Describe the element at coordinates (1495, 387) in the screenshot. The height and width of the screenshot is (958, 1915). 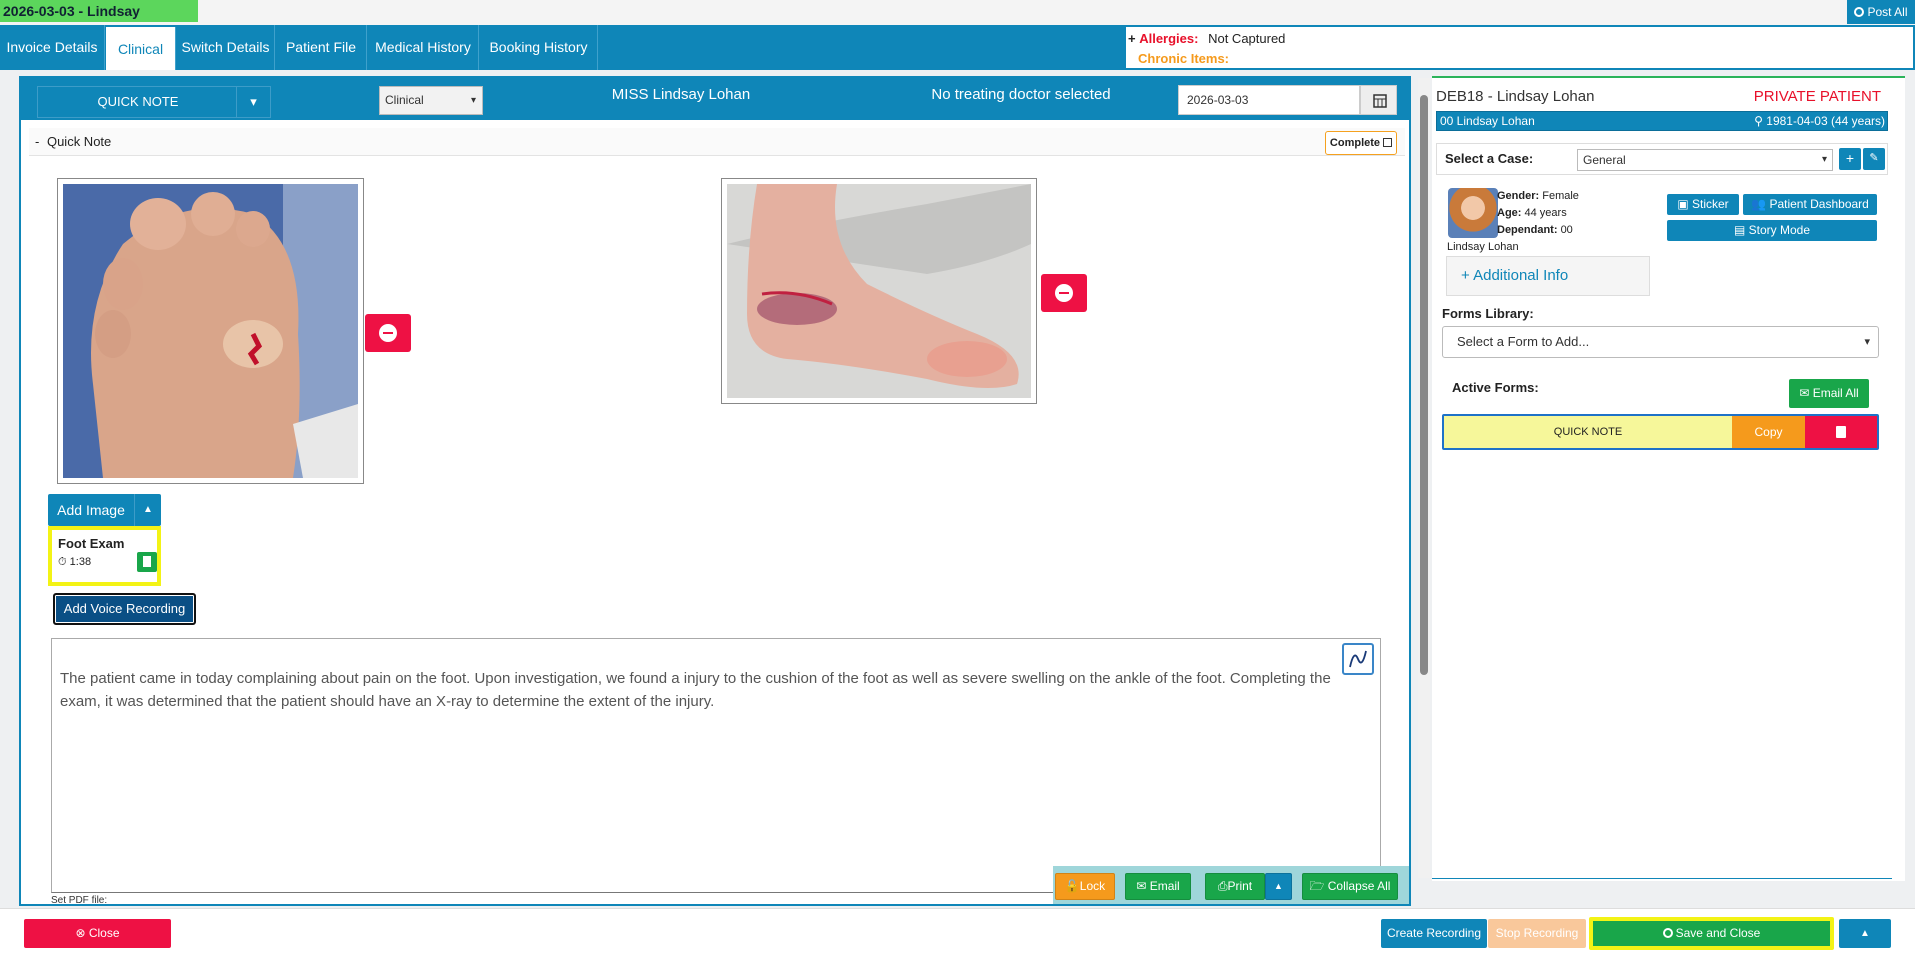
I see `active-forms-label: Active Forms:` at that location.